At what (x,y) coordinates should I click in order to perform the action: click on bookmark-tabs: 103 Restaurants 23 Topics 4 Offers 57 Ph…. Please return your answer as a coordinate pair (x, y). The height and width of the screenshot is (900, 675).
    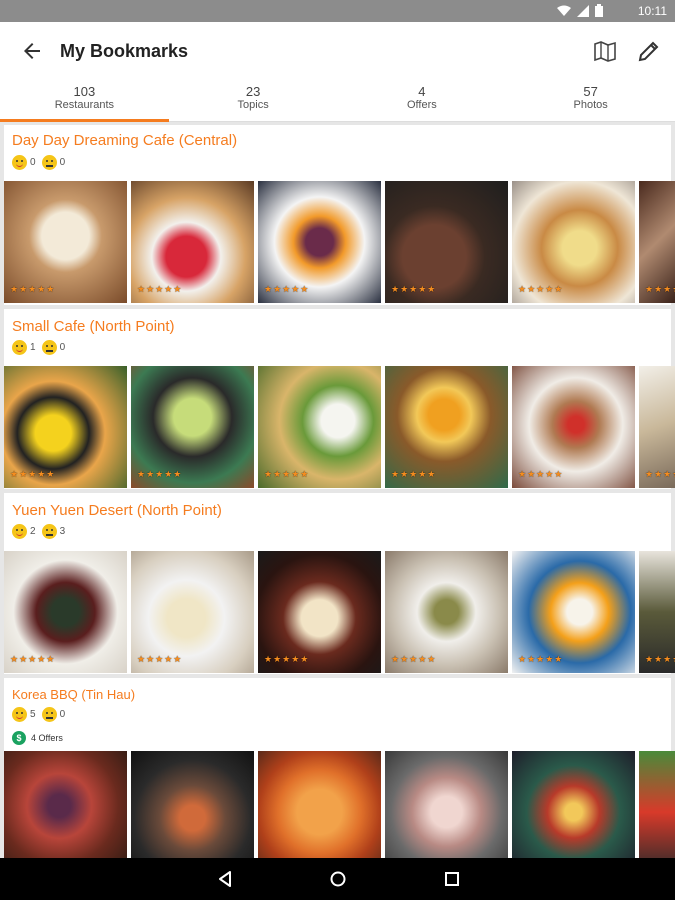
    Looking at the image, I should click on (337, 101).